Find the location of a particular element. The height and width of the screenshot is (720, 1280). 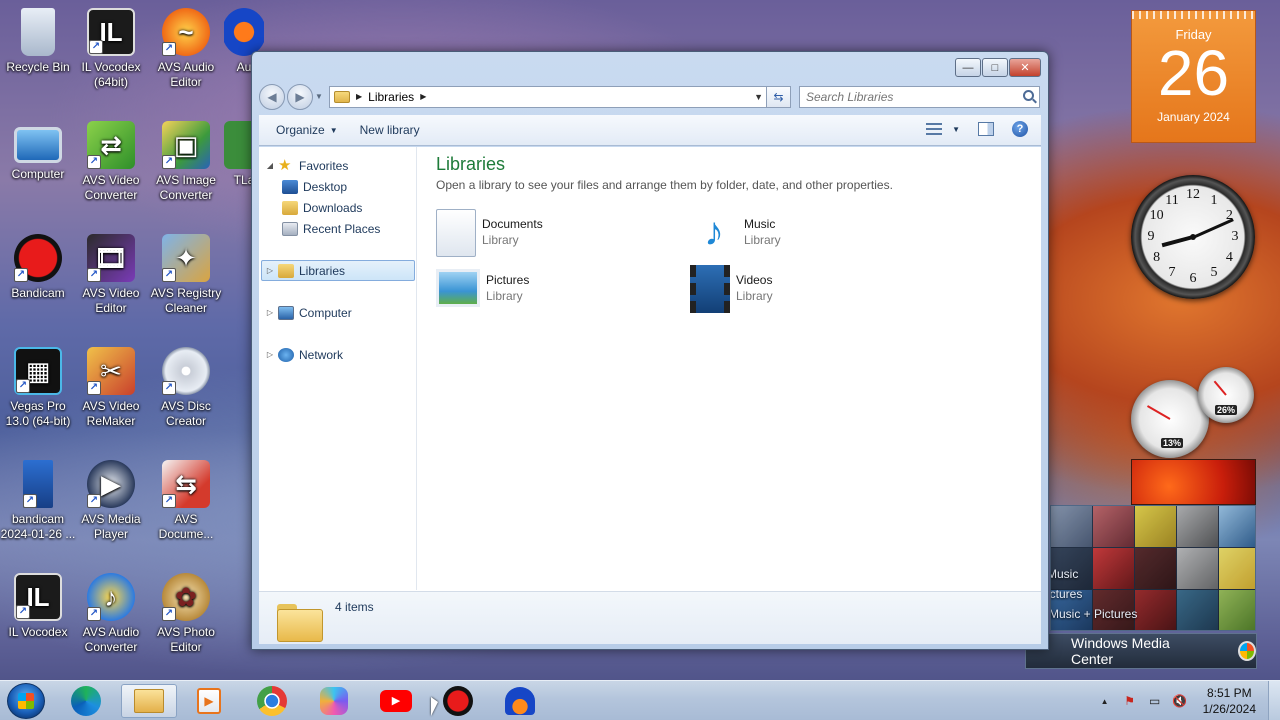

nav-computer: ▷ Computer is located at coordinates (337, 312).